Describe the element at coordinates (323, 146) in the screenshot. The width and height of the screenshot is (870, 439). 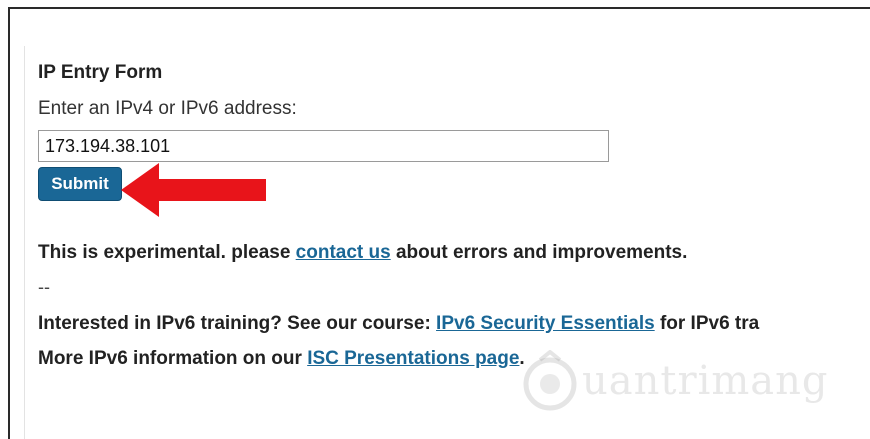
I see `ip-address-input` at that location.